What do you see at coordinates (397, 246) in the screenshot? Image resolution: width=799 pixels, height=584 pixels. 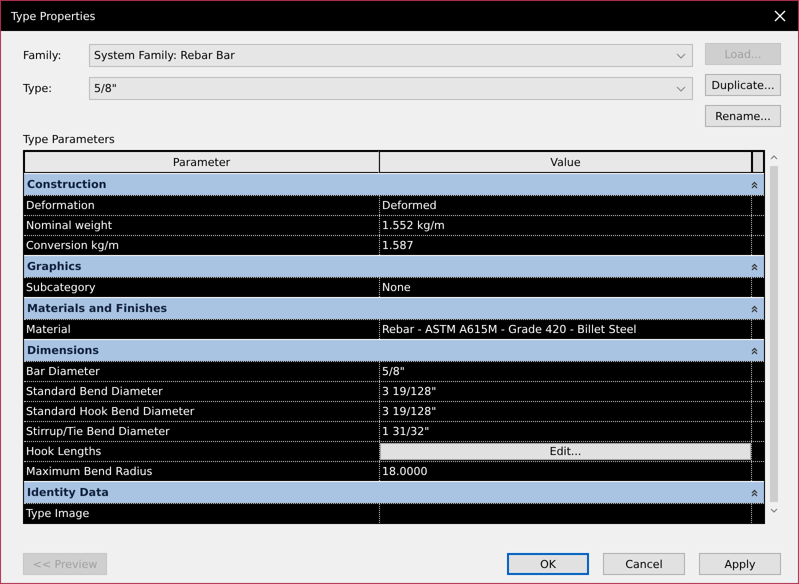 I see `value-cell-text: 1.587` at bounding box center [397, 246].